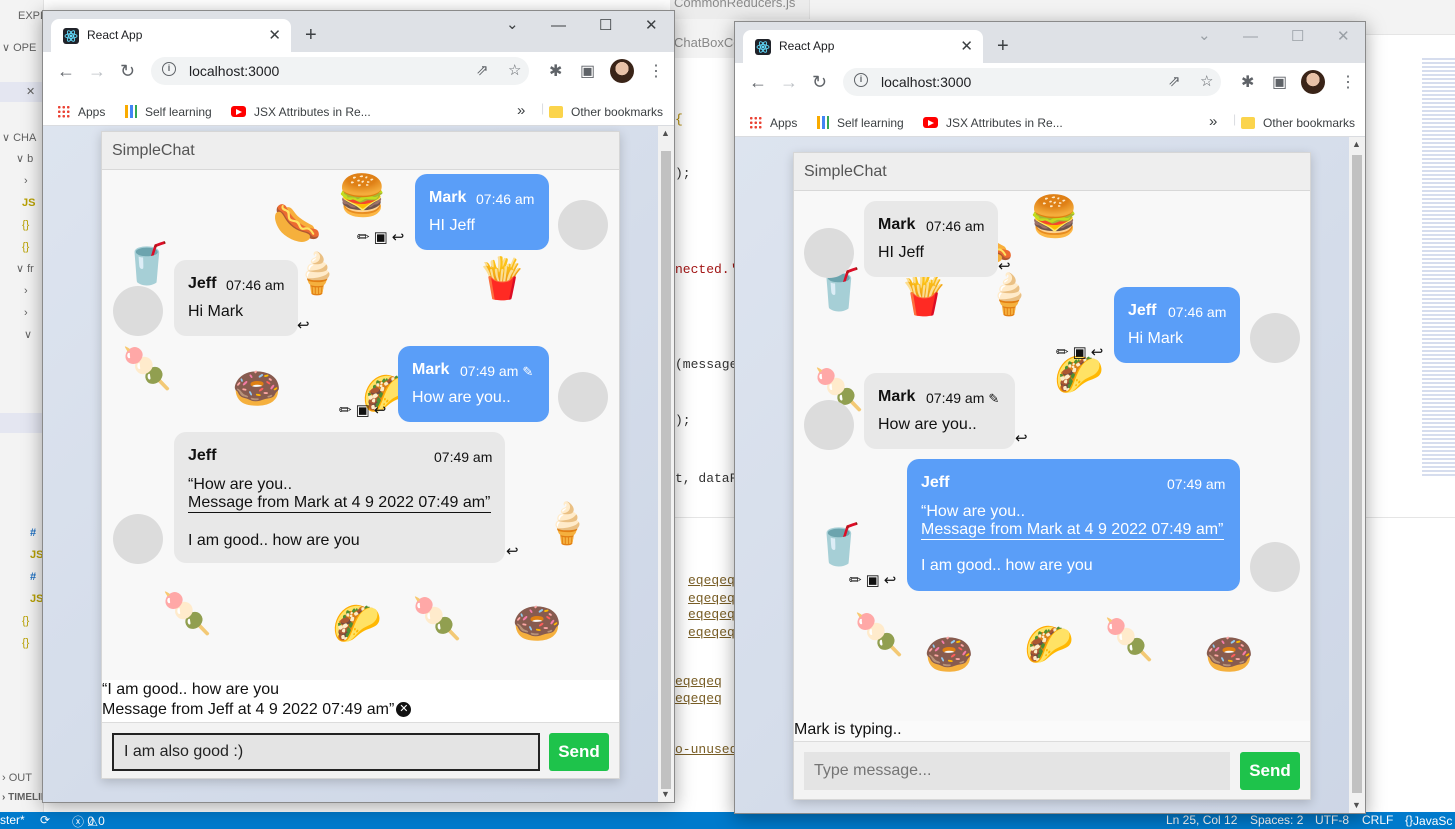 The image size is (1455, 829). What do you see at coordinates (1428, 820) in the screenshot?
I see `language-status: {} JavaSc` at bounding box center [1428, 820].